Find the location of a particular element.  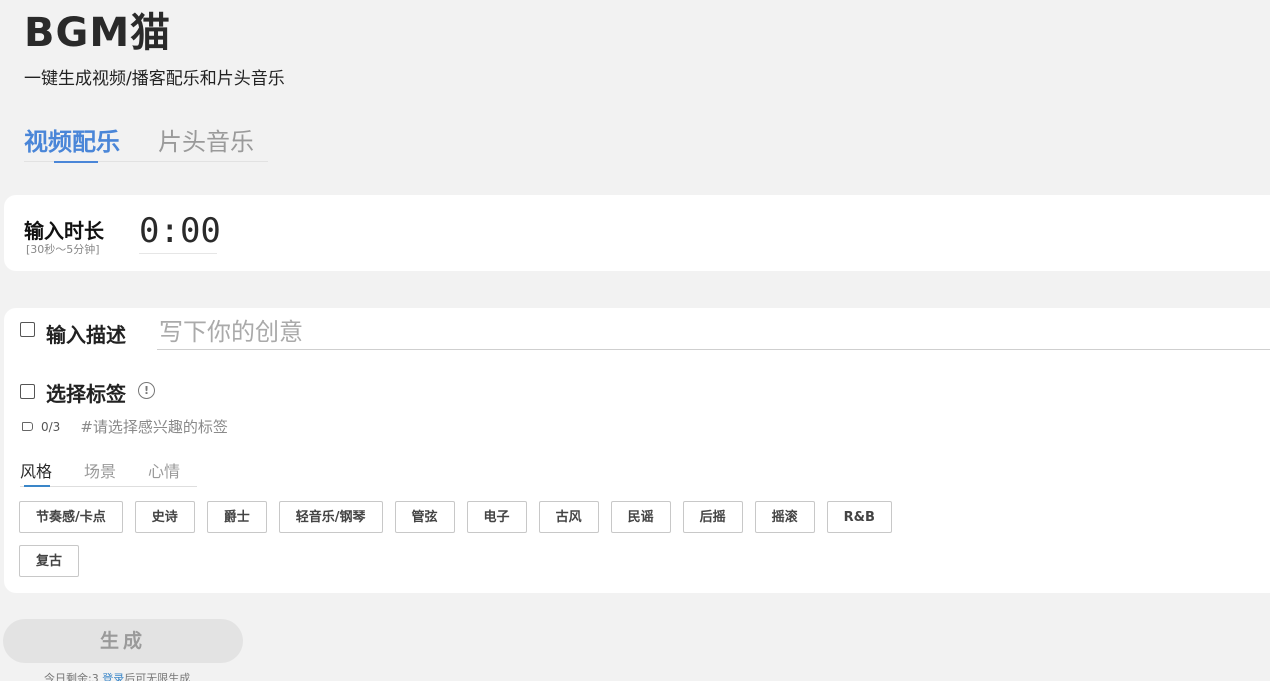

description-checkbox is located at coordinates (27, 329).